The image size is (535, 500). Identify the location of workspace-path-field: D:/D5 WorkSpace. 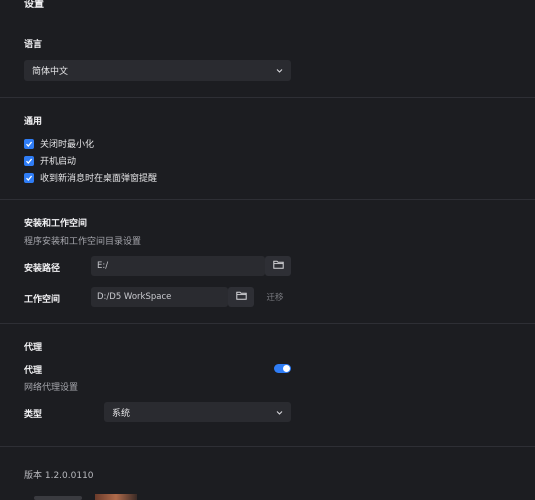
(159, 297).